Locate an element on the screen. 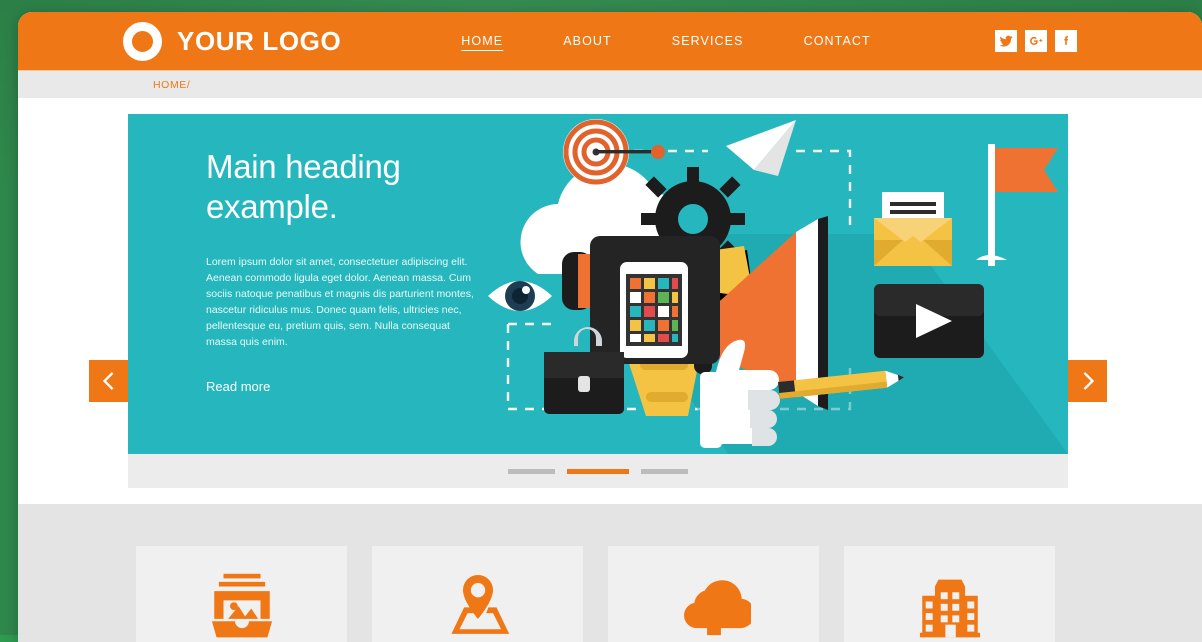  slider-prev-button is located at coordinates (108, 381).